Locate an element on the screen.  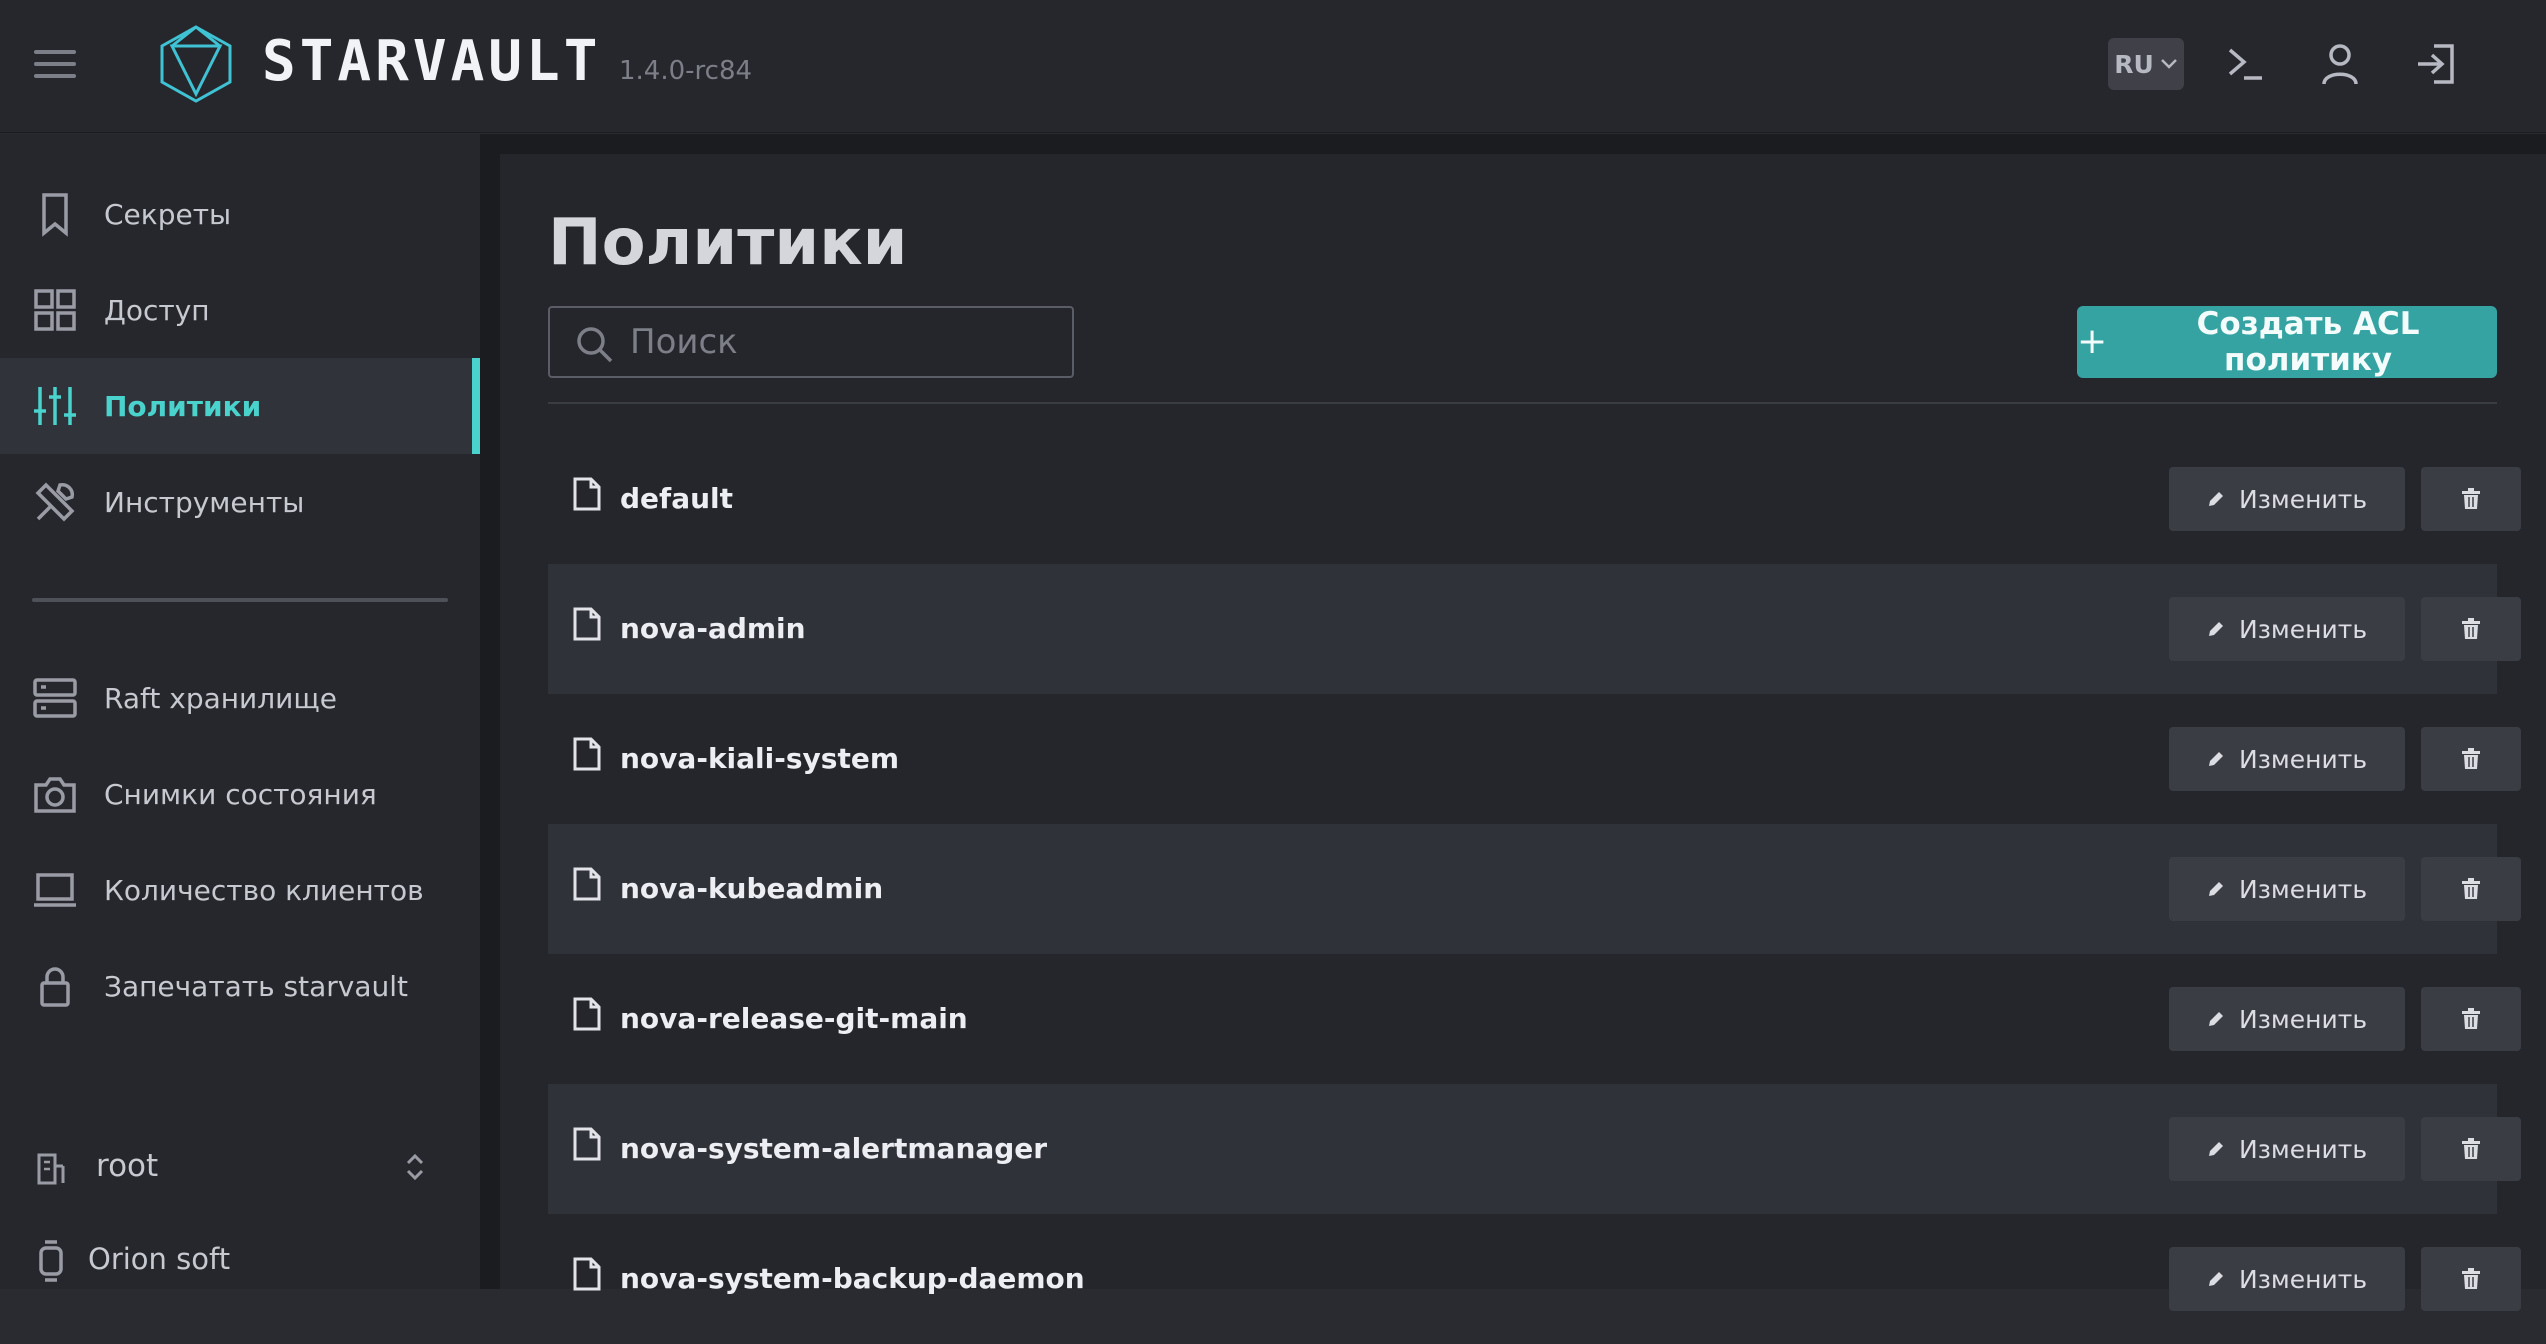
table-row: nova-kiali-system Изменить is located at coordinates (1534, 759).